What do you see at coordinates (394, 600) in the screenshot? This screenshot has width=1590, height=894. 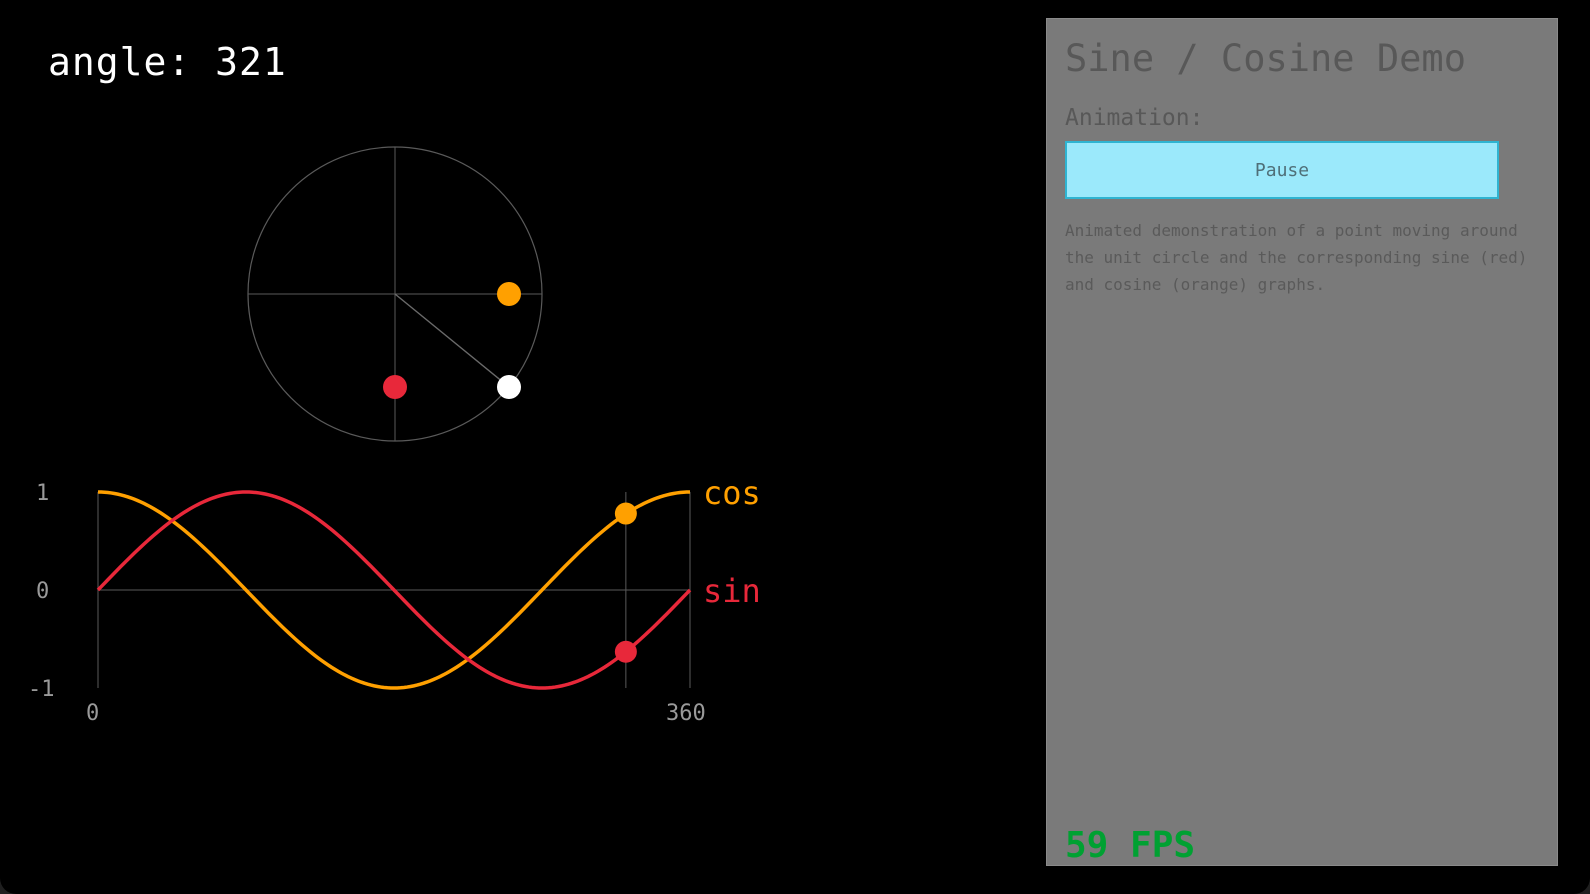 I see `sin-cos-graph: 1 0 -1 0 360 cos sin` at bounding box center [394, 600].